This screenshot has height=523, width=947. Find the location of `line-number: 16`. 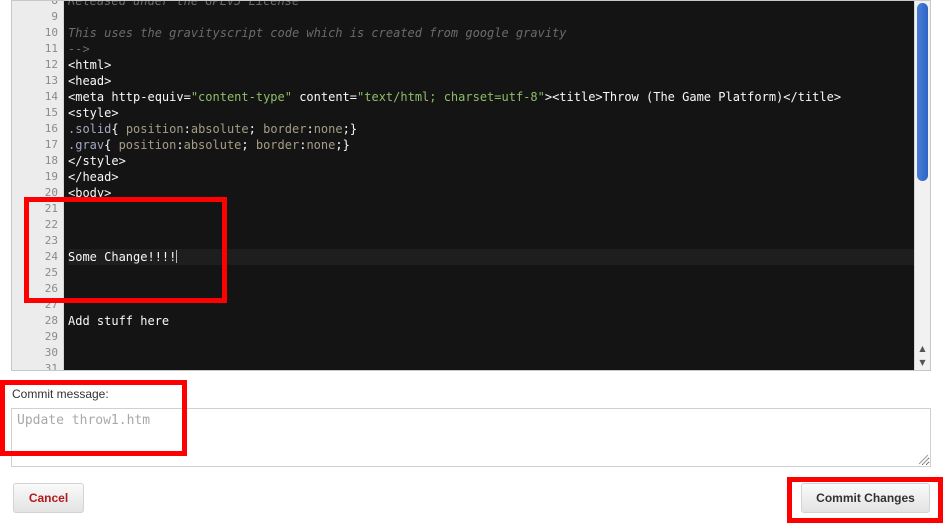

line-number: 16 is located at coordinates (51, 128).